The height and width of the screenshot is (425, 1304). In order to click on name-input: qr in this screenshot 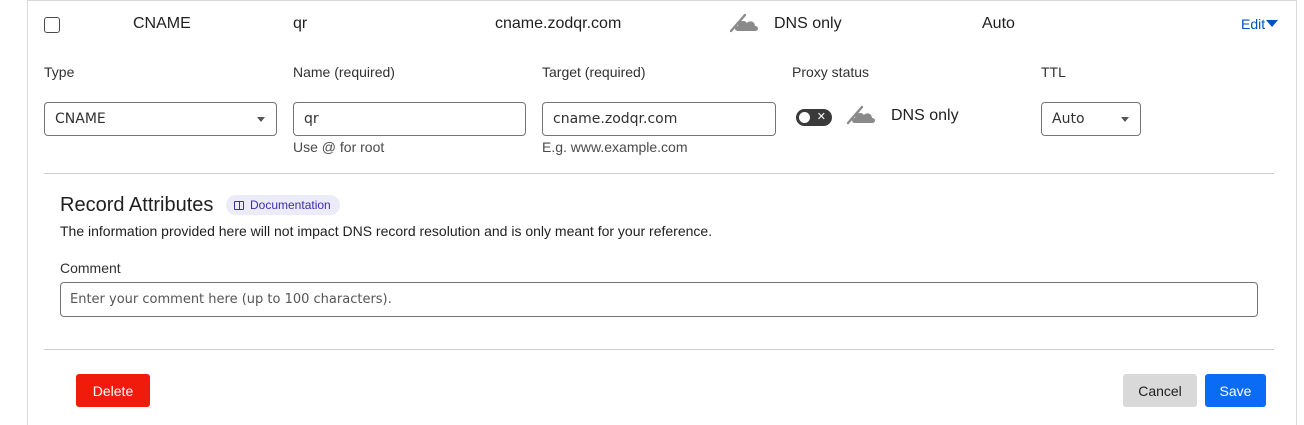, I will do `click(409, 119)`.